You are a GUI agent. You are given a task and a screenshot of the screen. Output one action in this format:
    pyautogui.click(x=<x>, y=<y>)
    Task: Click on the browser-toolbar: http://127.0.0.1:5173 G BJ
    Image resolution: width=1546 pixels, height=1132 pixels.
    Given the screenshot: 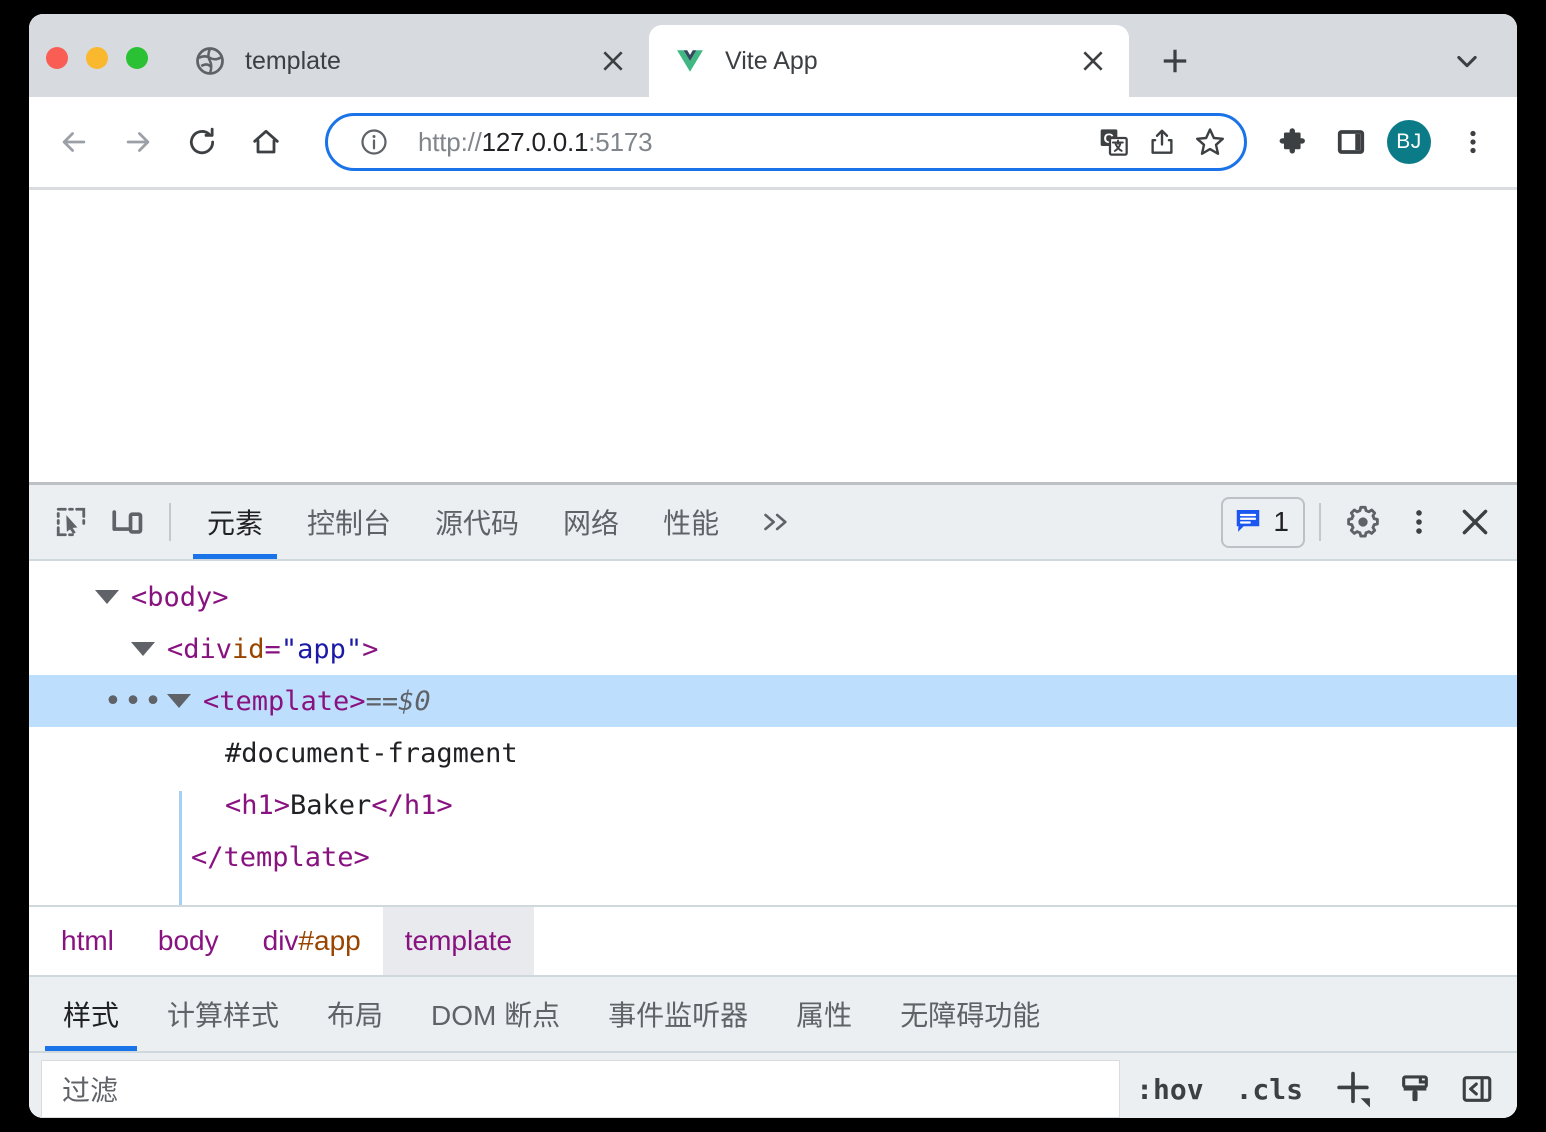 What is the action you would take?
    pyautogui.click(x=773, y=142)
    